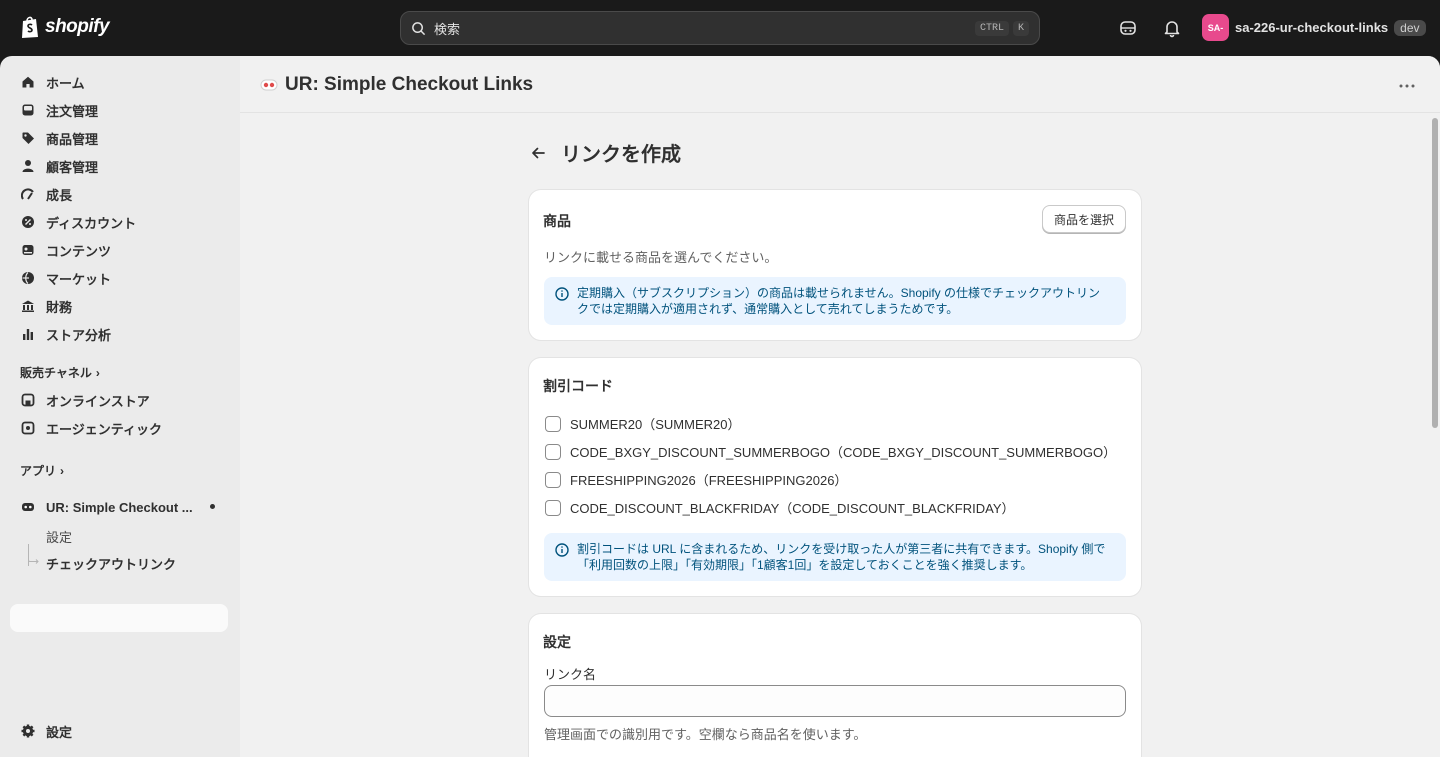 The width and height of the screenshot is (1440, 757). I want to click on product-description: リンクに載せる商品を選んでください。, so click(661, 257).